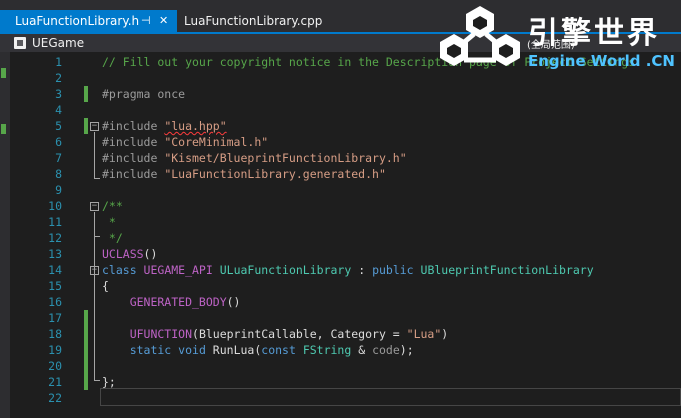 The width and height of the screenshot is (681, 418). I want to click on code-text: UCLASS(), so click(129, 254).